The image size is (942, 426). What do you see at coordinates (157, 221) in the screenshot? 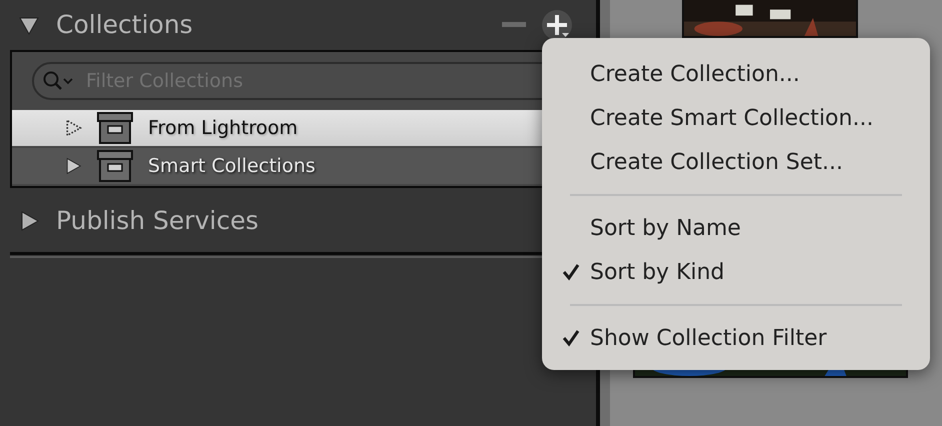
I see `panel-title: Publish Services` at bounding box center [157, 221].